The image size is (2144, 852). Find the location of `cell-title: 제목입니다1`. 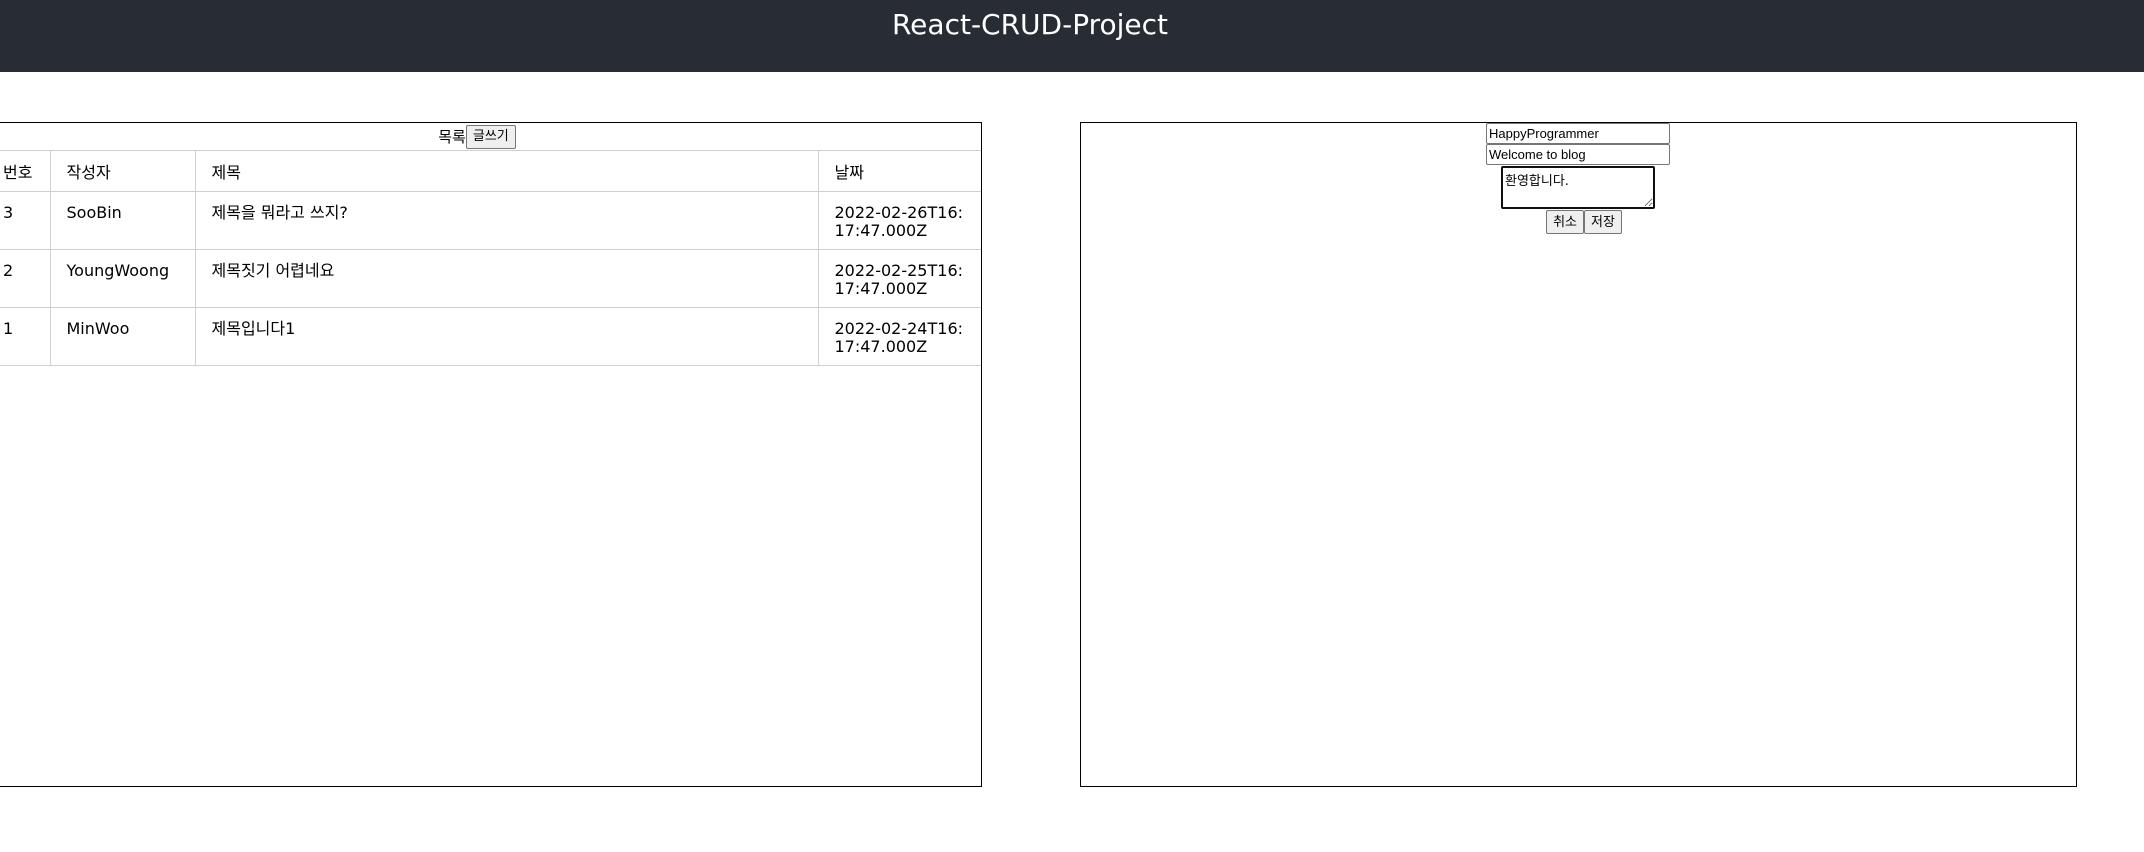

cell-title: 제목입니다1 is located at coordinates (506, 336).